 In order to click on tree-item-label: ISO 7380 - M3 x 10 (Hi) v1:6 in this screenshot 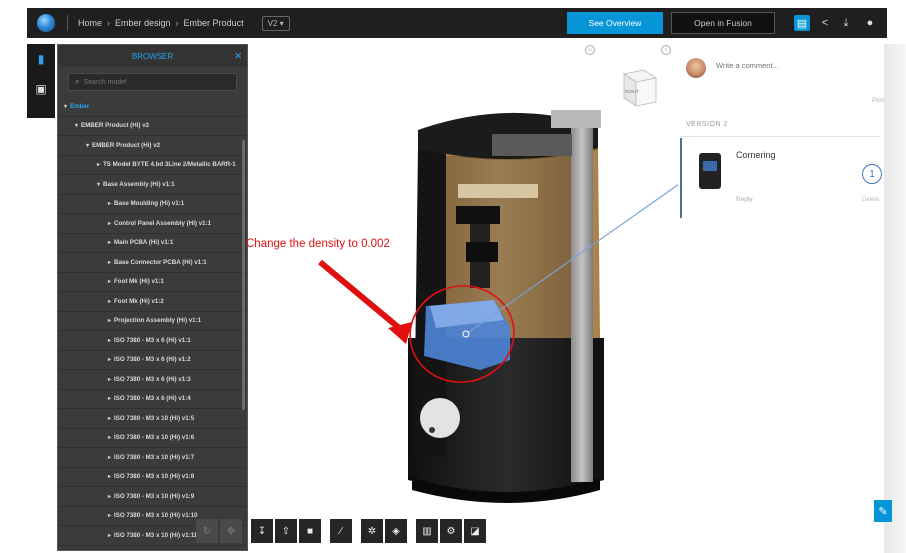, I will do `click(154, 438)`.